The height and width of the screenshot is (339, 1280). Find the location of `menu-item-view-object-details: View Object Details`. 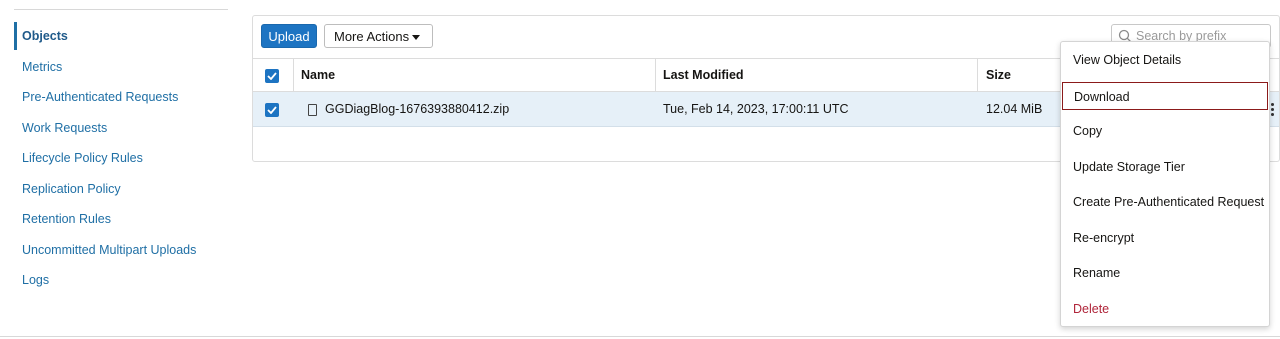

menu-item-view-object-details: View Object Details is located at coordinates (1165, 60).